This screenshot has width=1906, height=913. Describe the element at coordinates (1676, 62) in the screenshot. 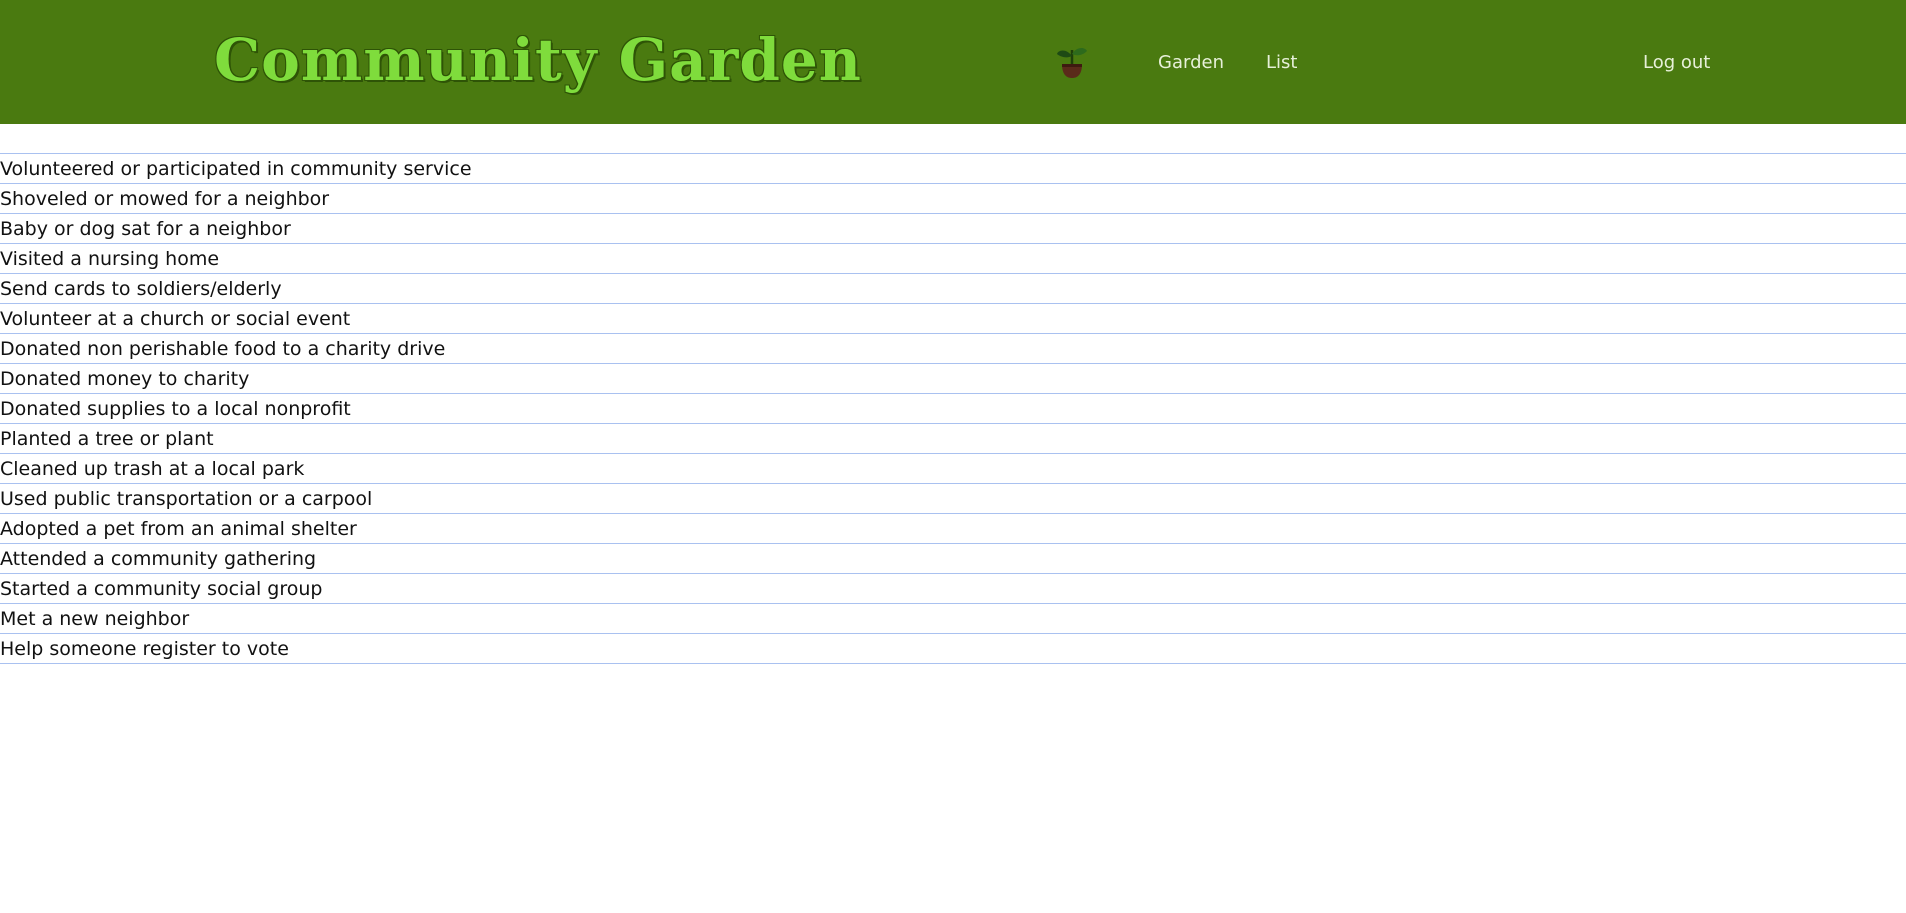

I see `logout-link: Log out` at that location.